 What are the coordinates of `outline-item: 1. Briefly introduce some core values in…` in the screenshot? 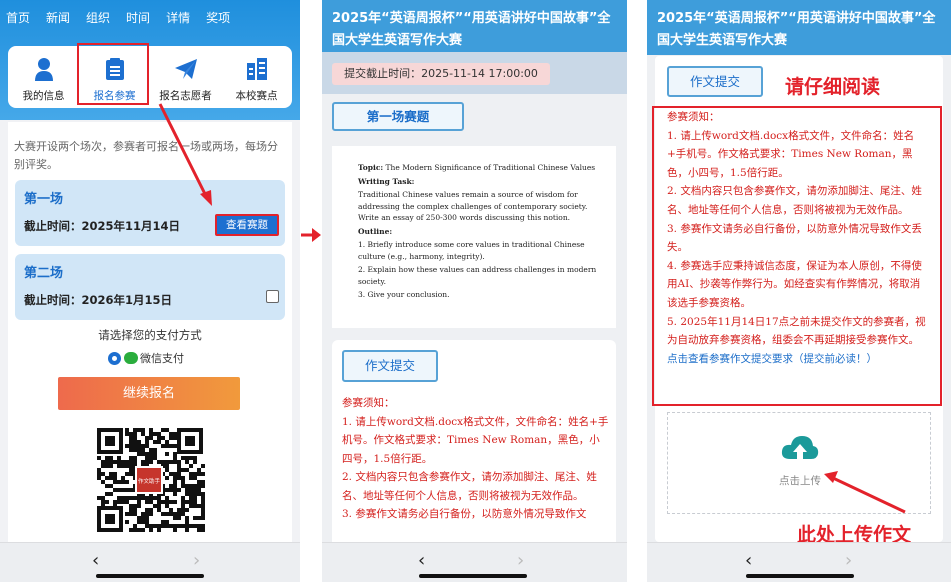 It's located at (471, 250).